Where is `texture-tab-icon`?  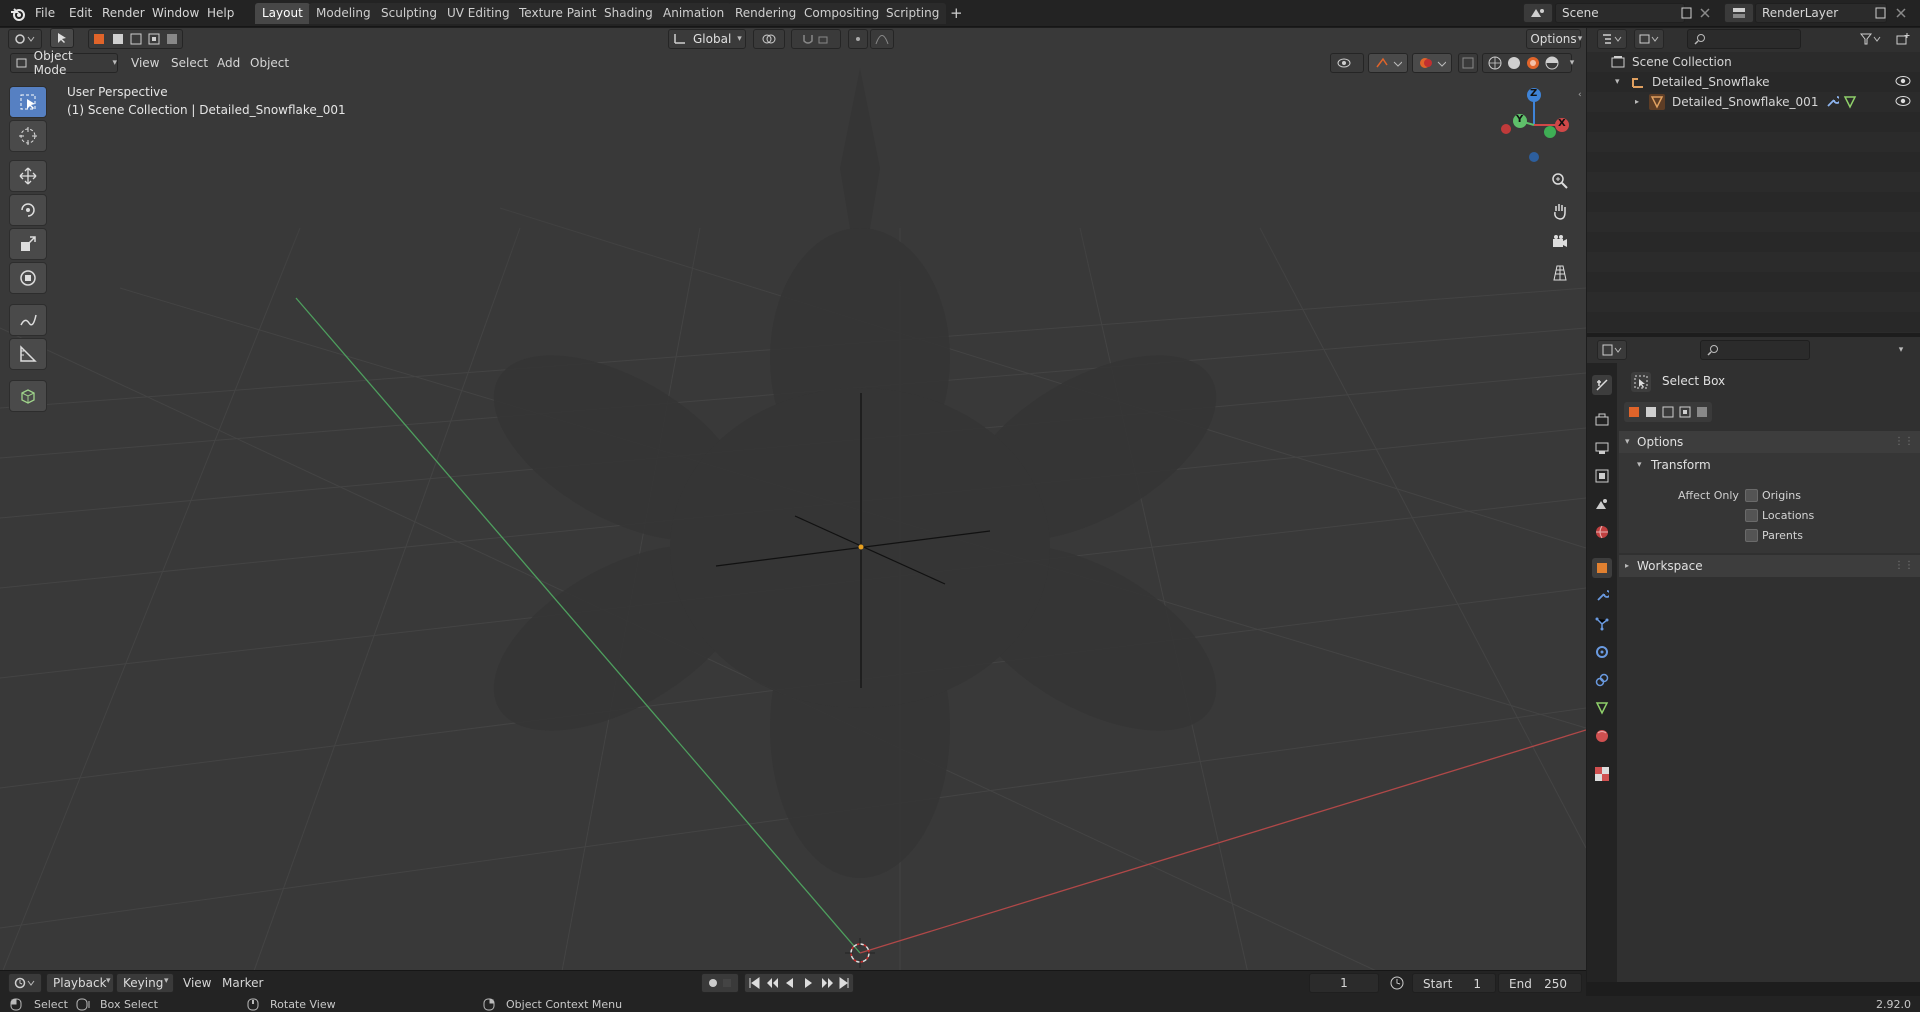
texture-tab-icon is located at coordinates (1602, 774).